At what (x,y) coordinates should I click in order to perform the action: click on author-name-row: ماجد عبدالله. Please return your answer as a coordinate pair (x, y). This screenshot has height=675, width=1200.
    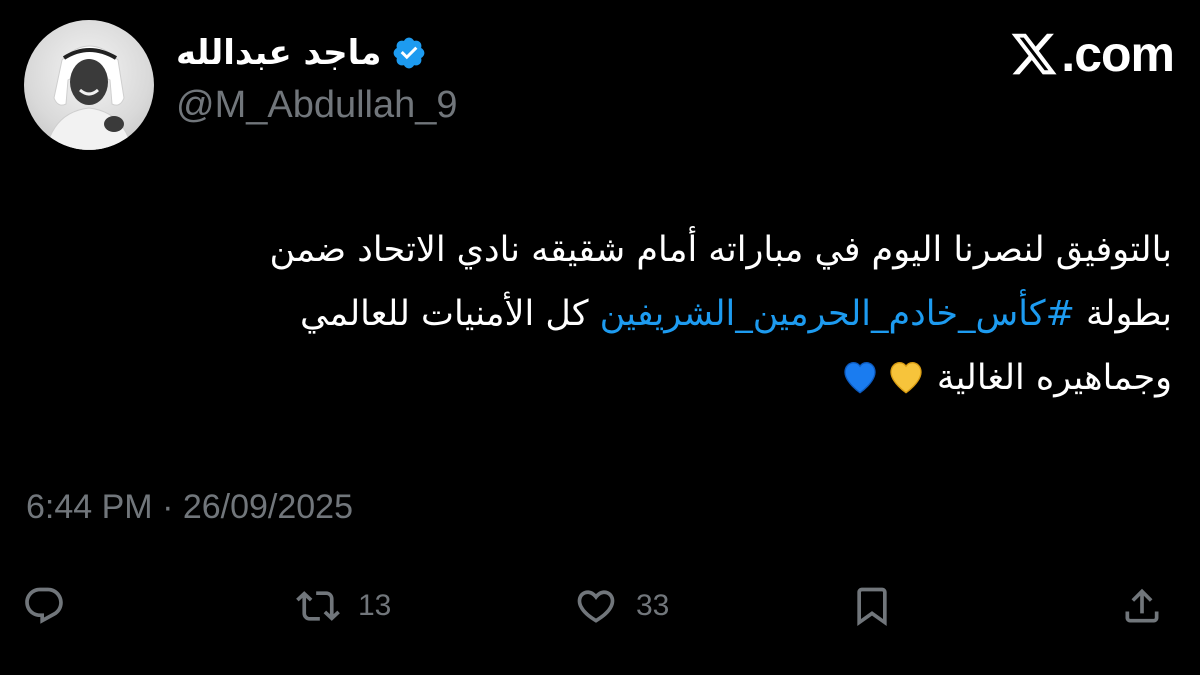
    Looking at the image, I should click on (301, 53).